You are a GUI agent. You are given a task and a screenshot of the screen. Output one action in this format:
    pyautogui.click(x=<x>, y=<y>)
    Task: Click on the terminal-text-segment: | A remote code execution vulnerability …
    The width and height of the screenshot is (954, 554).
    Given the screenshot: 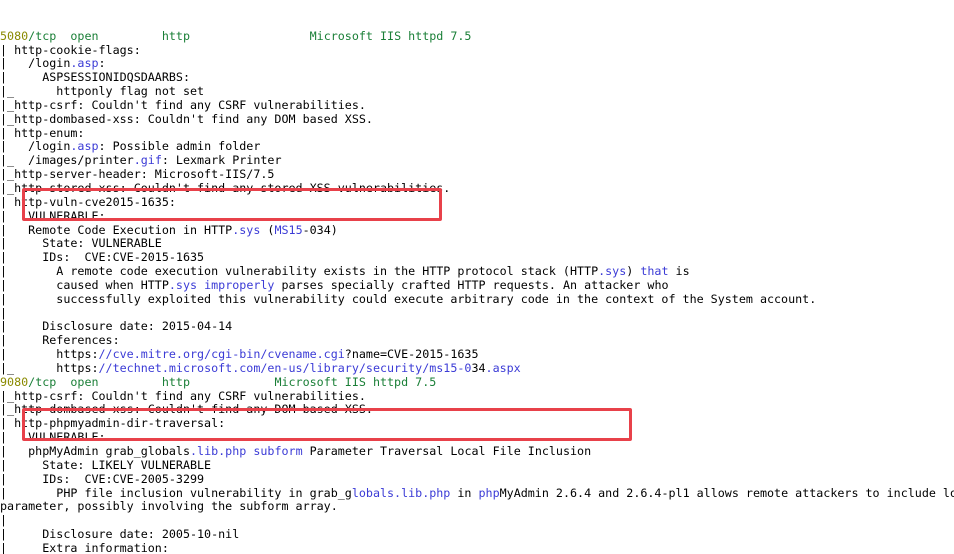 What is the action you would take?
    pyautogui.click(x=299, y=272)
    